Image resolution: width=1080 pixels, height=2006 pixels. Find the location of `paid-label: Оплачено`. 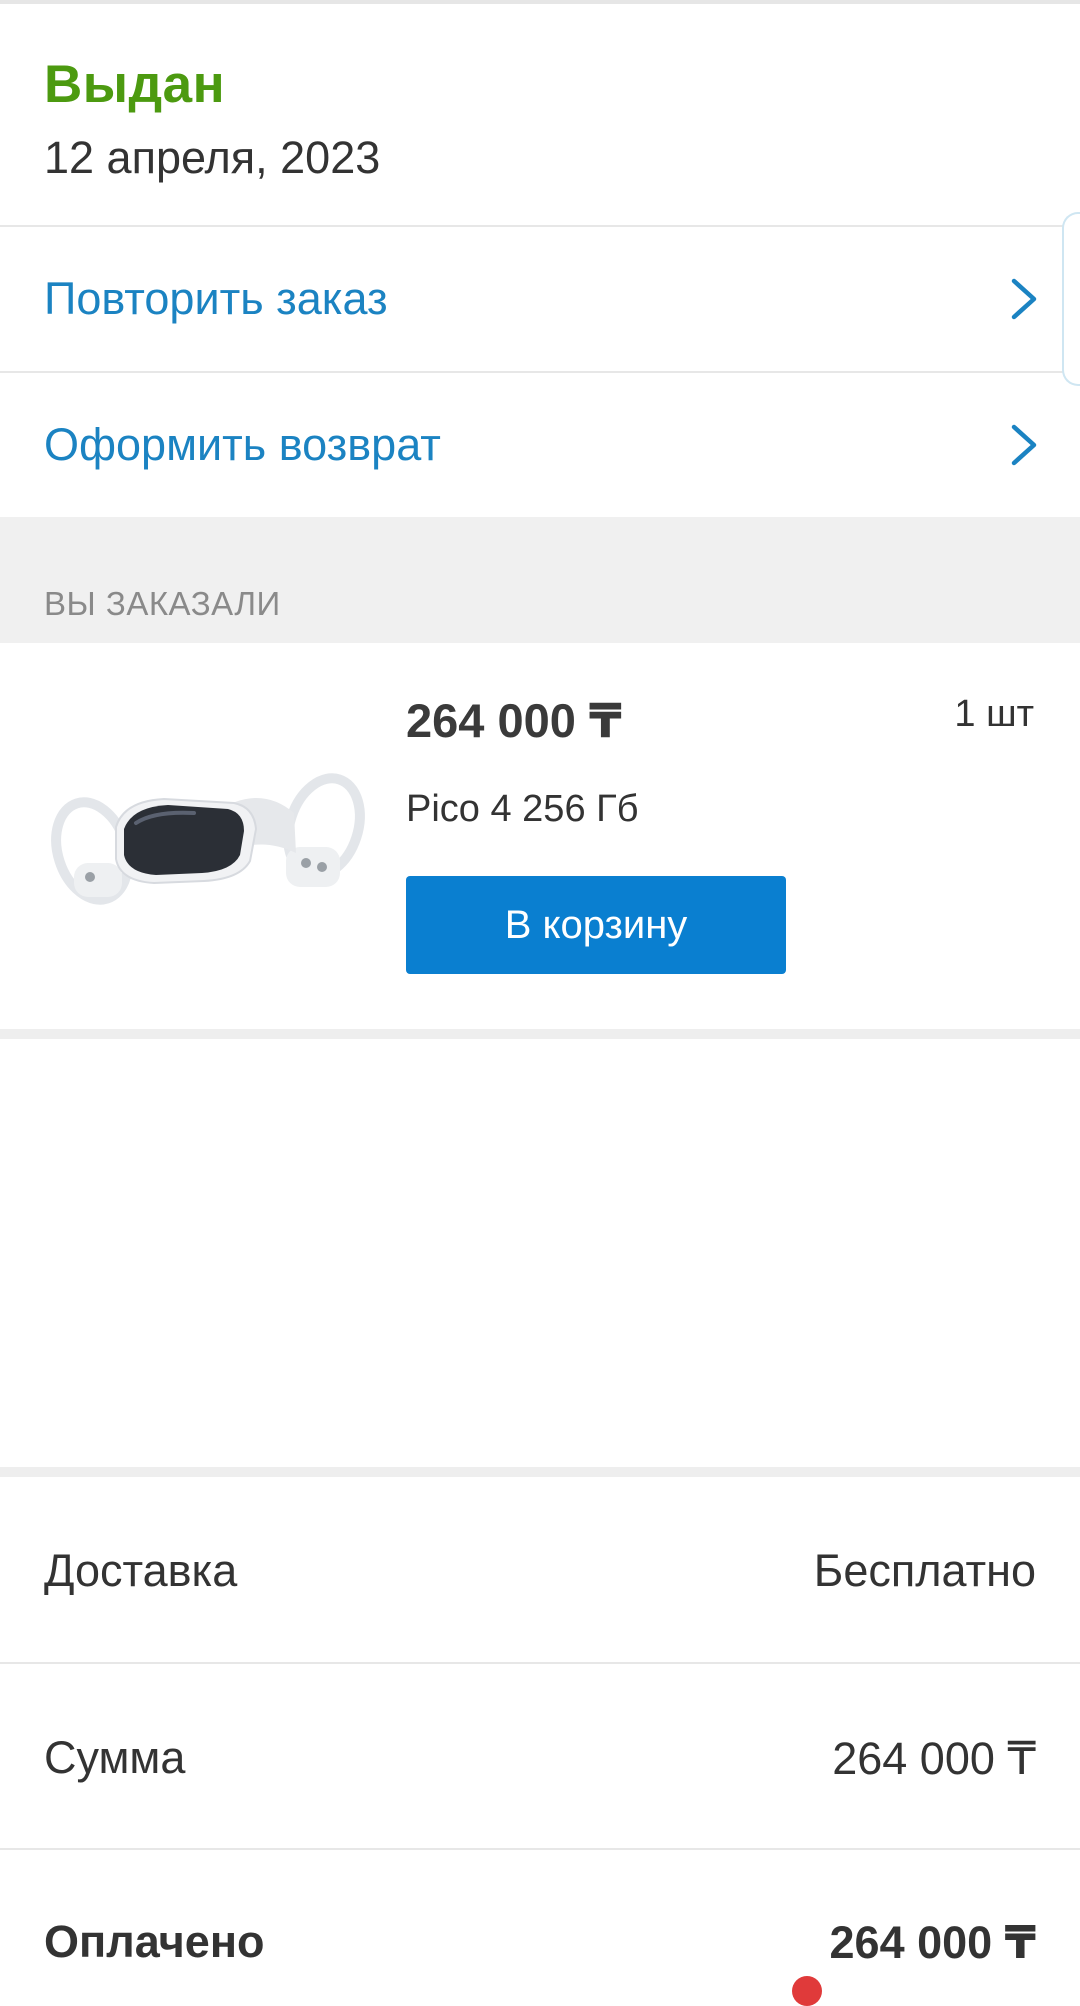

paid-label: Оплачено is located at coordinates (154, 1941).